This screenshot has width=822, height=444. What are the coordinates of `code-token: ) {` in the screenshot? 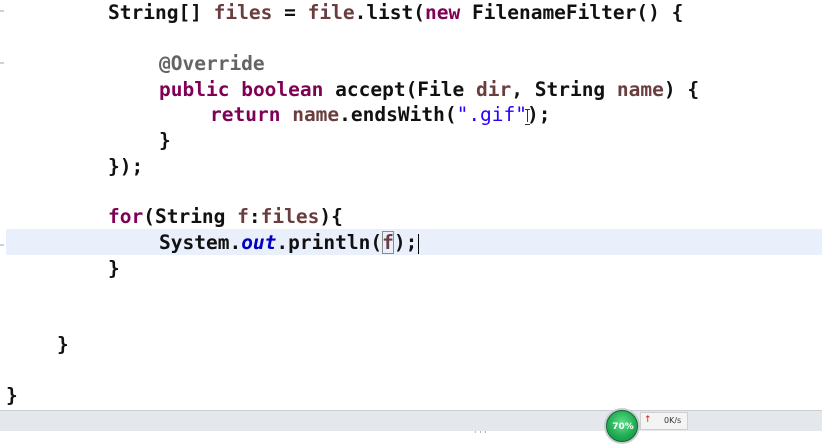 It's located at (681, 89).